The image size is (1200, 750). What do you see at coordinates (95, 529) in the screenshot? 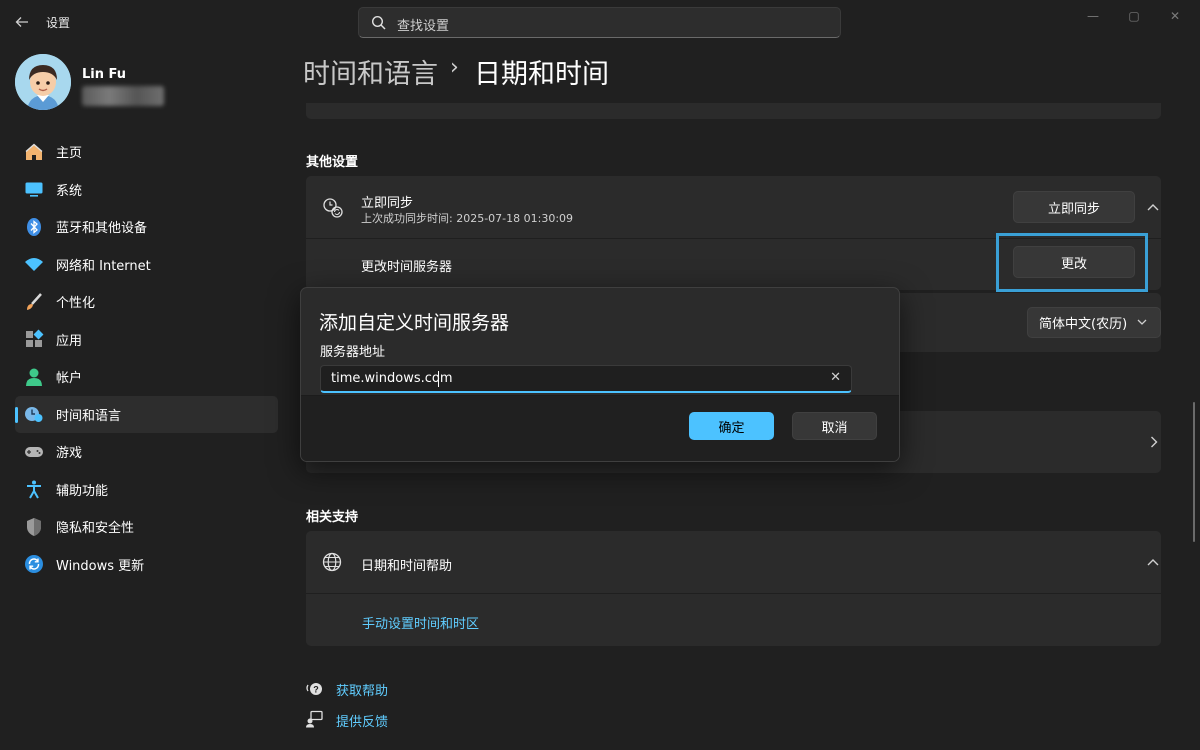
I see `sidebar-item-label: 隐私和安全性` at bounding box center [95, 529].